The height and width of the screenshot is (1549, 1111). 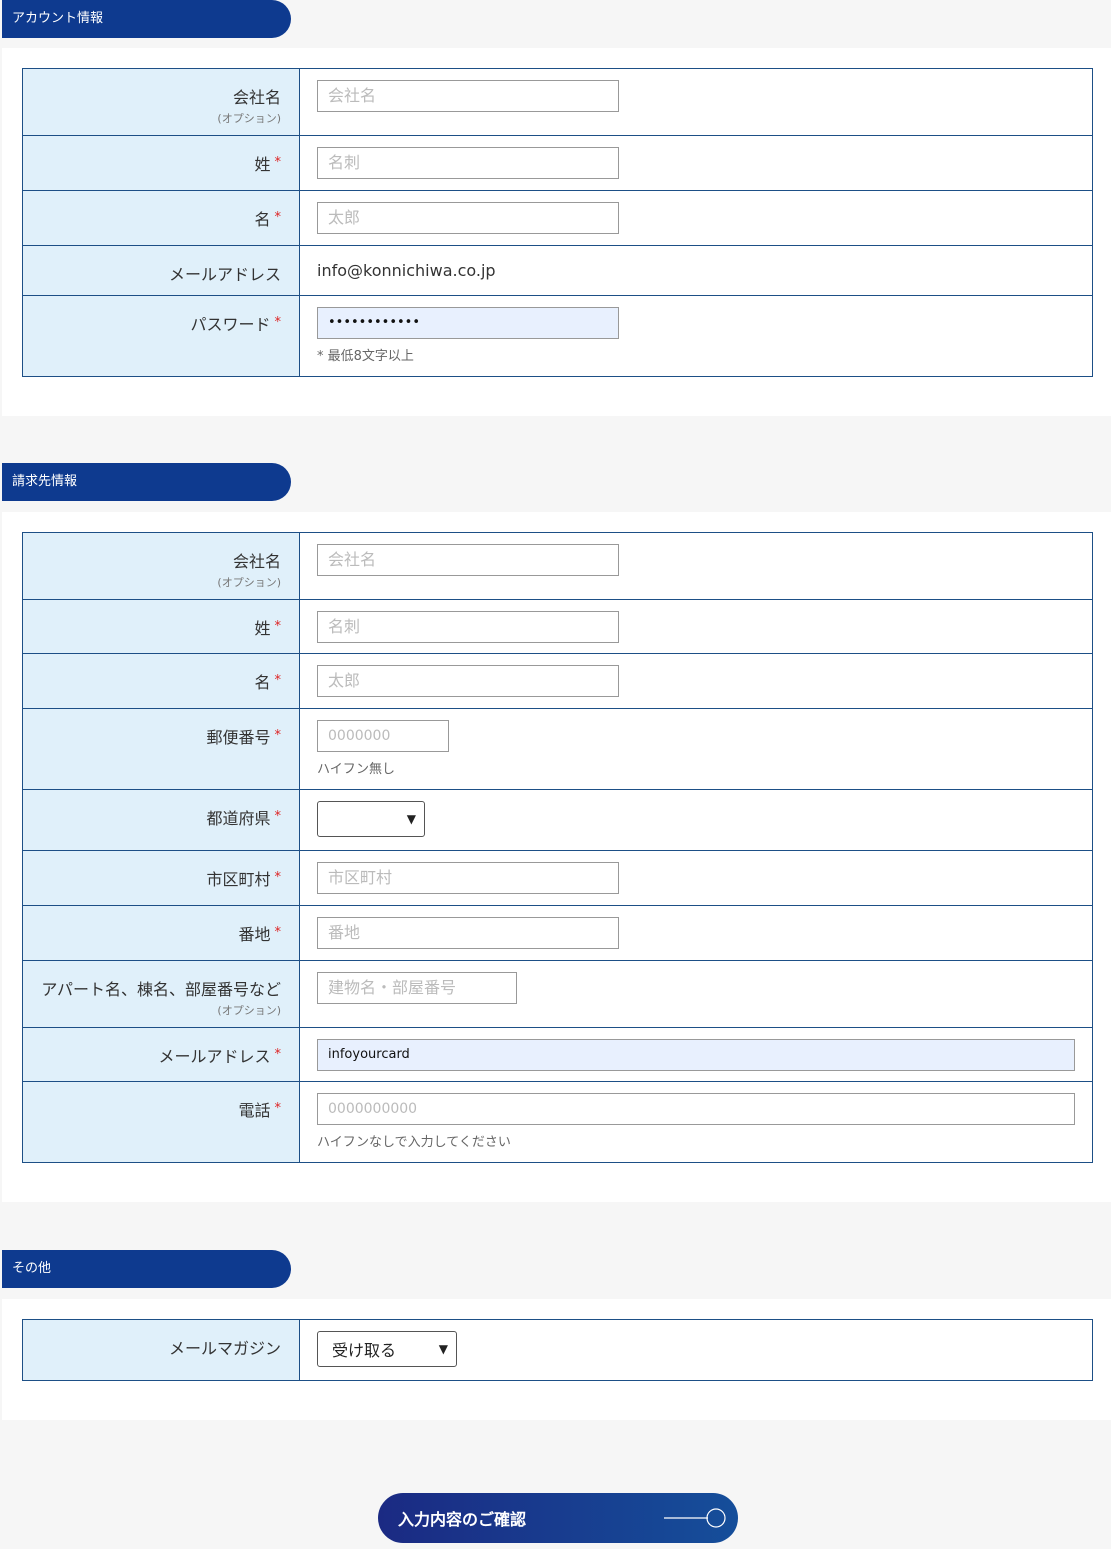 What do you see at coordinates (214, 1056) in the screenshot?
I see `billing-email-label: メールアドレス` at bounding box center [214, 1056].